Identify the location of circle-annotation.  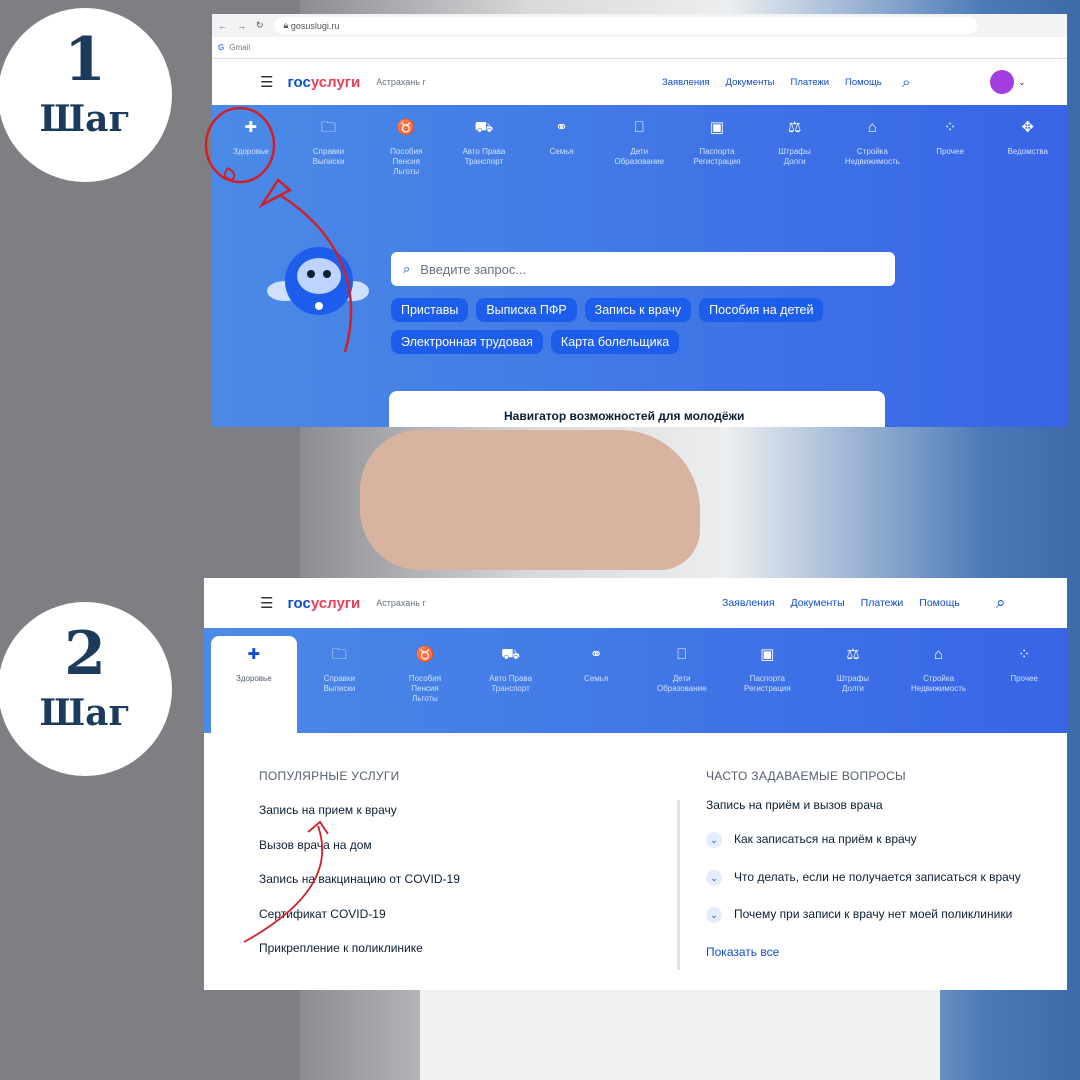
(240, 145).